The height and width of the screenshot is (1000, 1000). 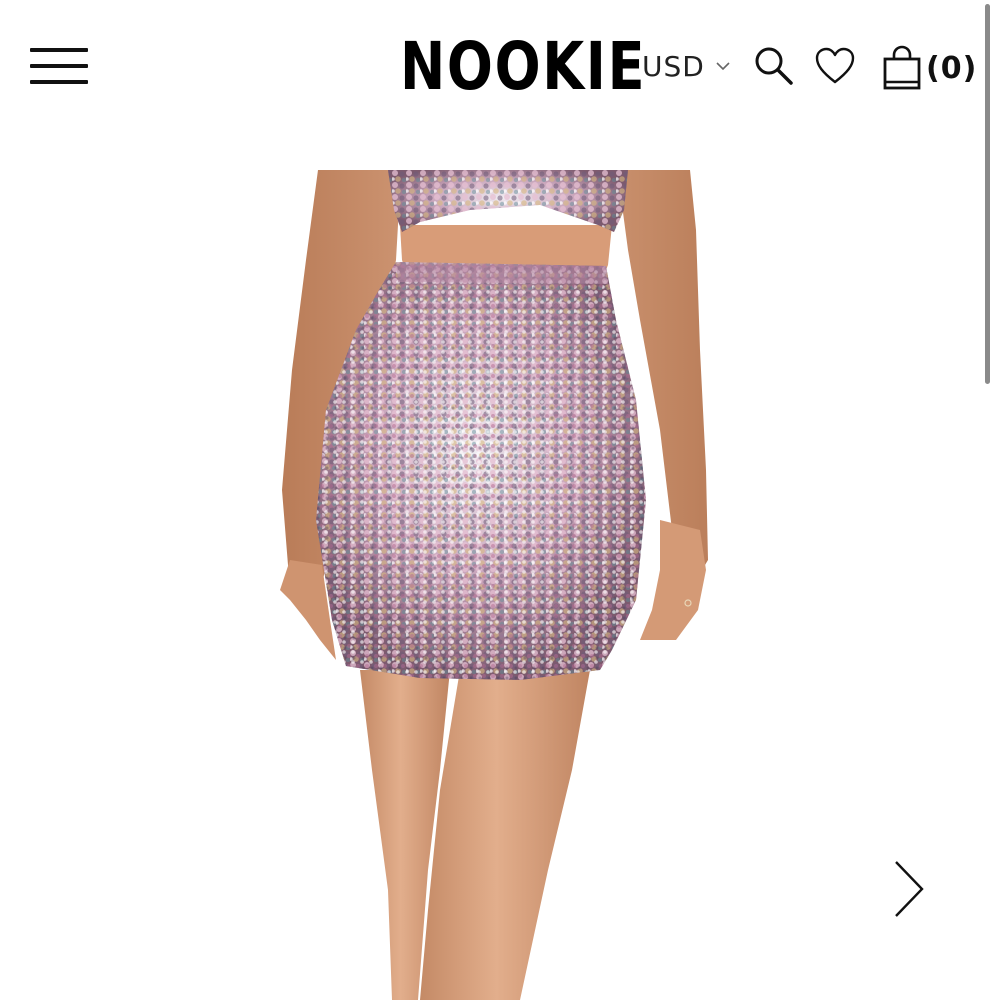 What do you see at coordinates (723, 66) in the screenshot?
I see `chevron-down-icon` at bounding box center [723, 66].